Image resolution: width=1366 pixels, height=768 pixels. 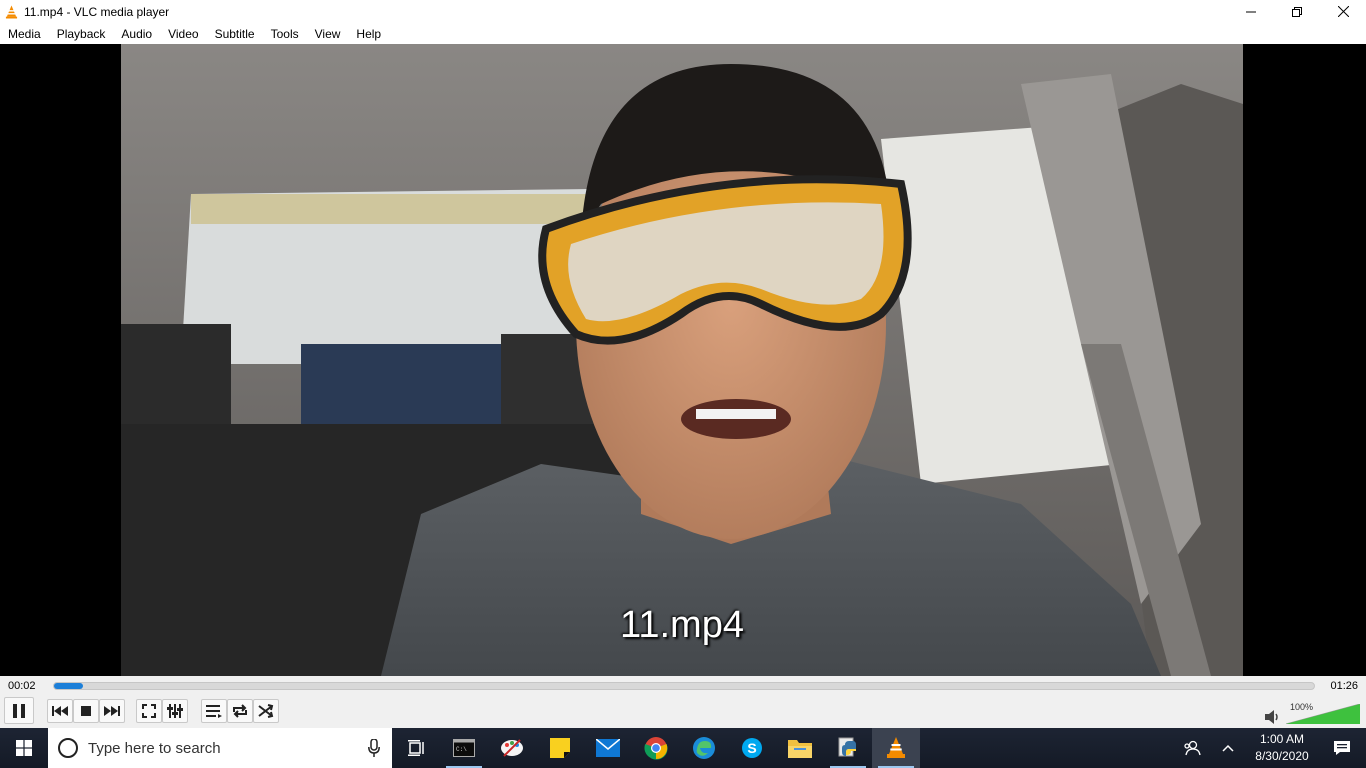 I want to click on task-view-icon, so click(x=416, y=748).